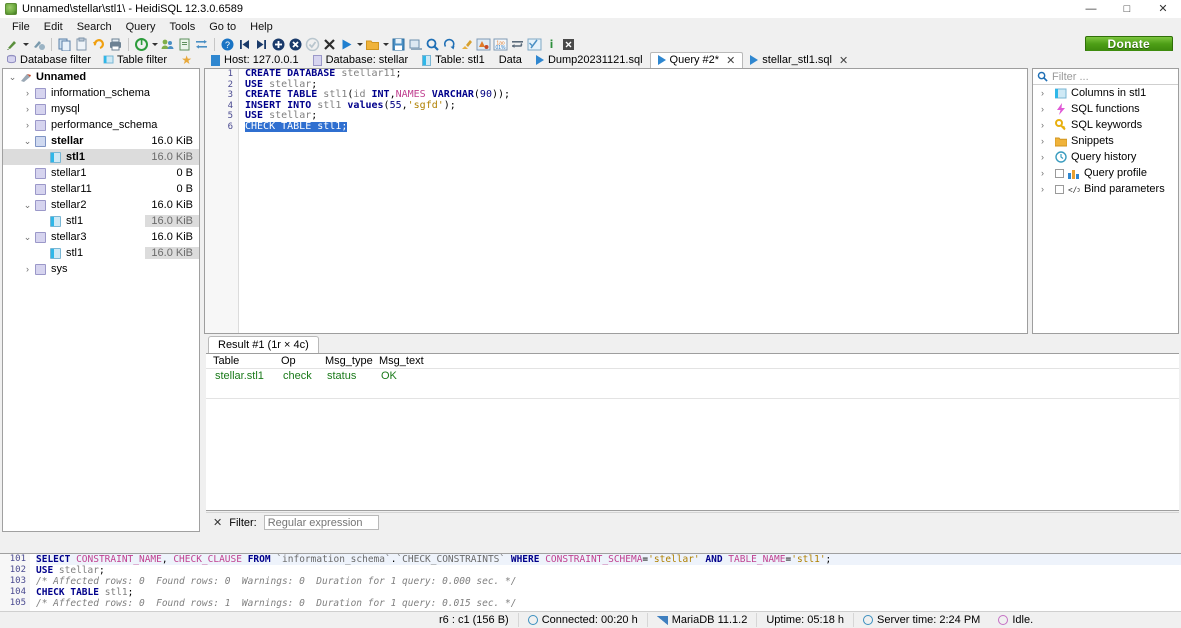 This screenshot has width=1181, height=628. What do you see at coordinates (453, 60) in the screenshot?
I see `tab-table-stl1: Table: stl1` at bounding box center [453, 60].